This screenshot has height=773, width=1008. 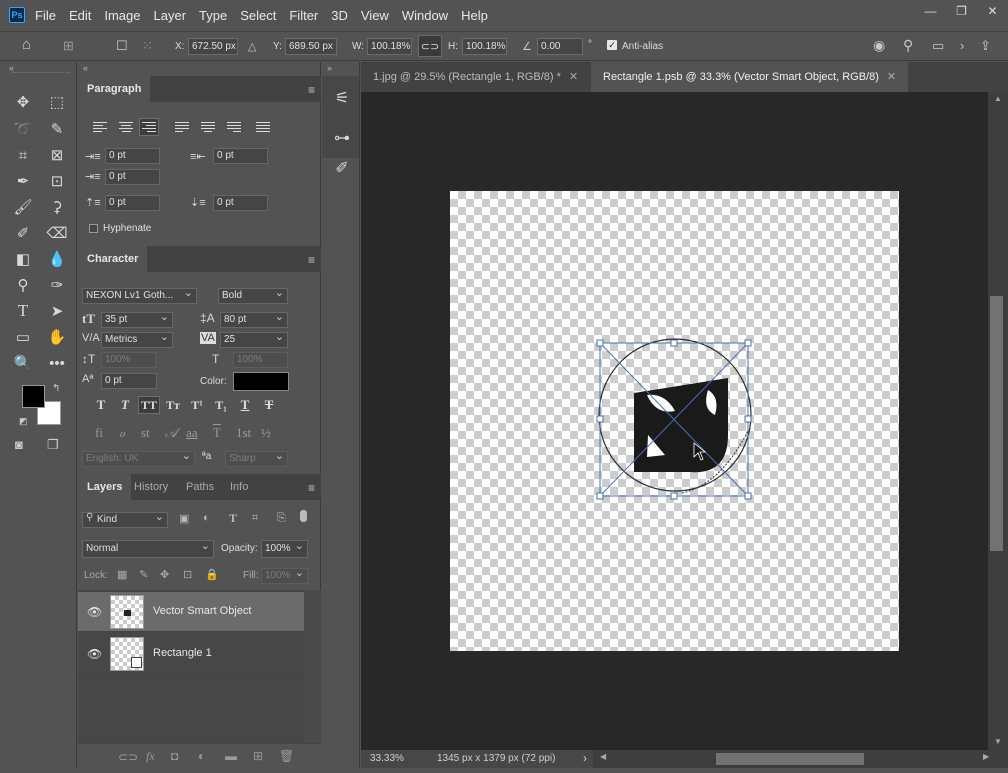 What do you see at coordinates (173, 405) in the screenshot?
I see `small-caps-button: Tт` at bounding box center [173, 405].